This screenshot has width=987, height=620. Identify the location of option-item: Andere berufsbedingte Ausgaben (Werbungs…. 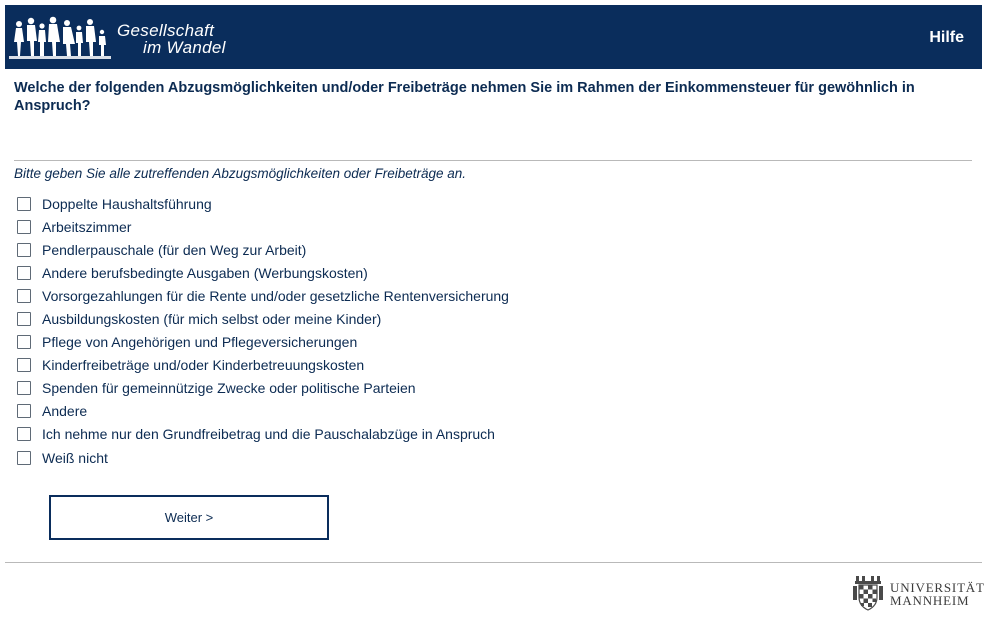
(263, 272).